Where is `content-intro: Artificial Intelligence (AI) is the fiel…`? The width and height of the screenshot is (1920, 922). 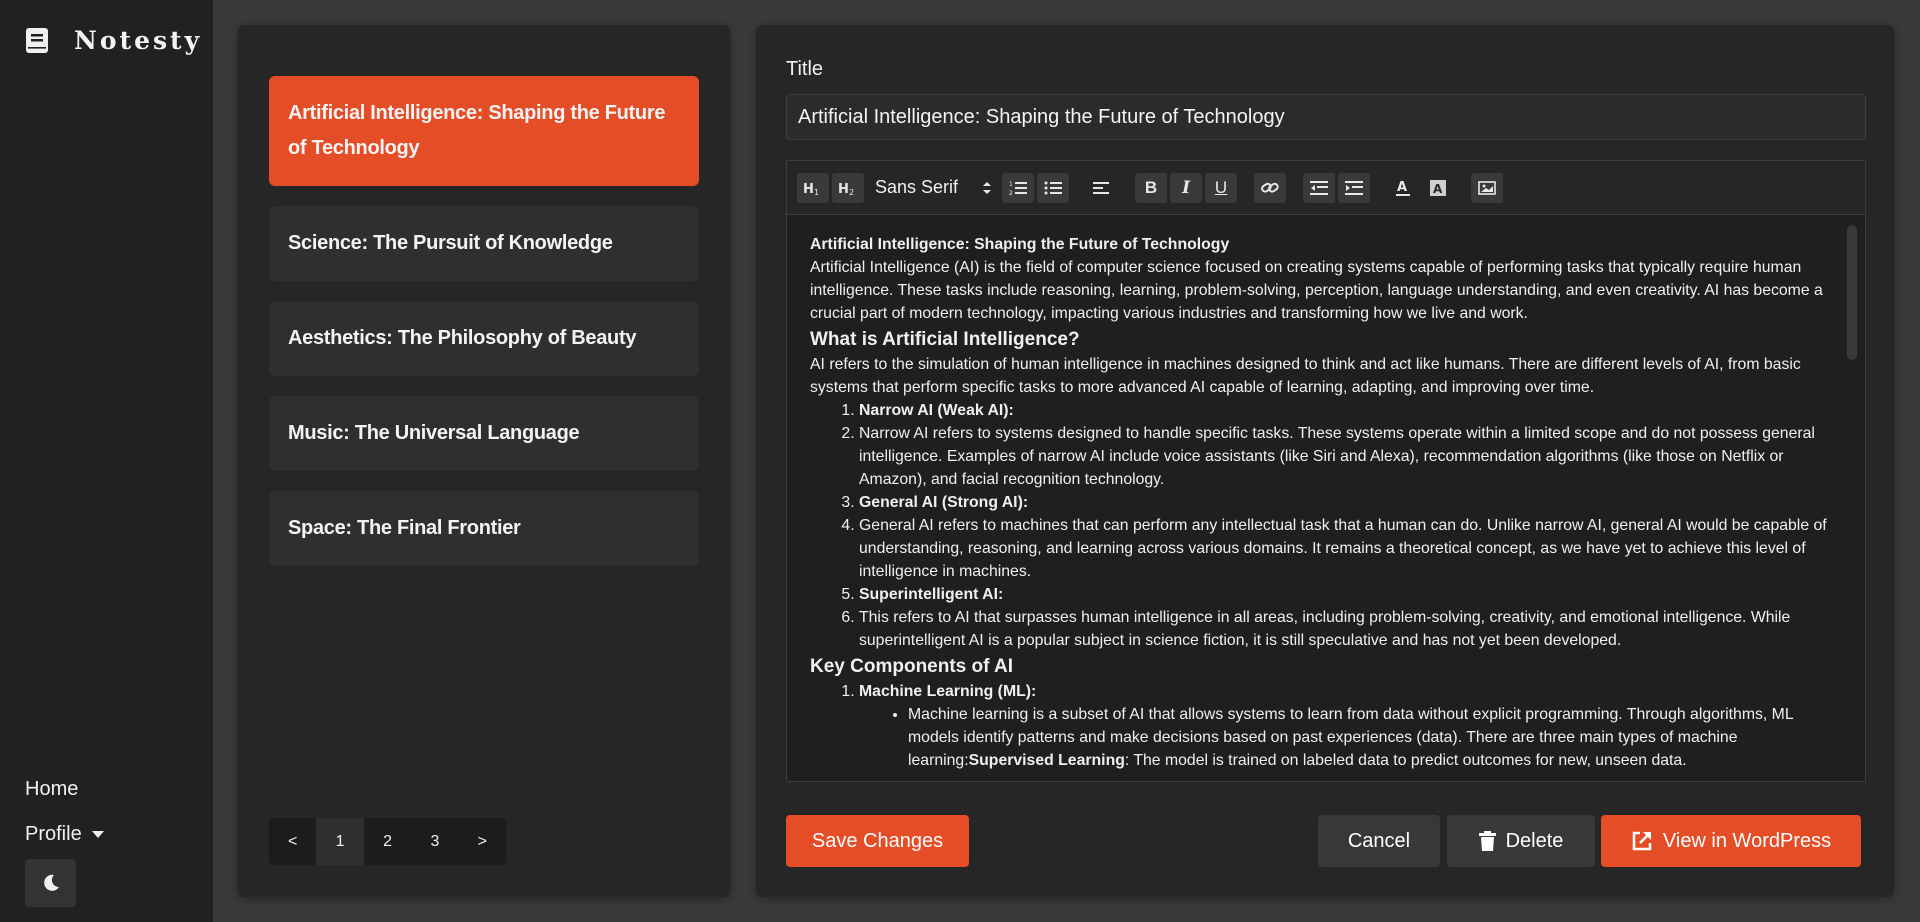
content-intro: Artificial Intelligence (AI) is the fiel… is located at coordinates (1316, 290).